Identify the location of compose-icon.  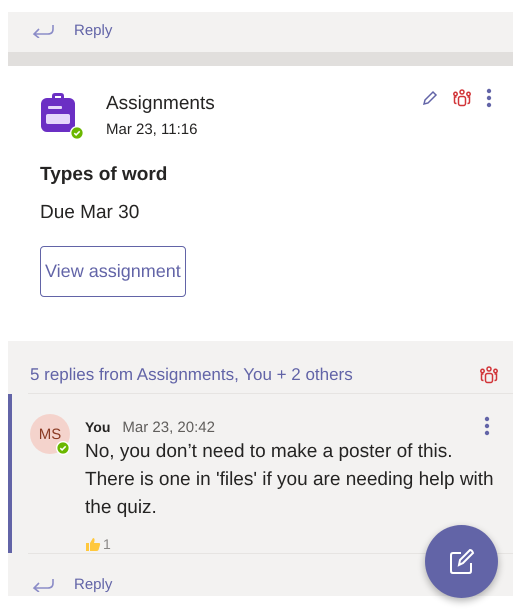
(461, 561).